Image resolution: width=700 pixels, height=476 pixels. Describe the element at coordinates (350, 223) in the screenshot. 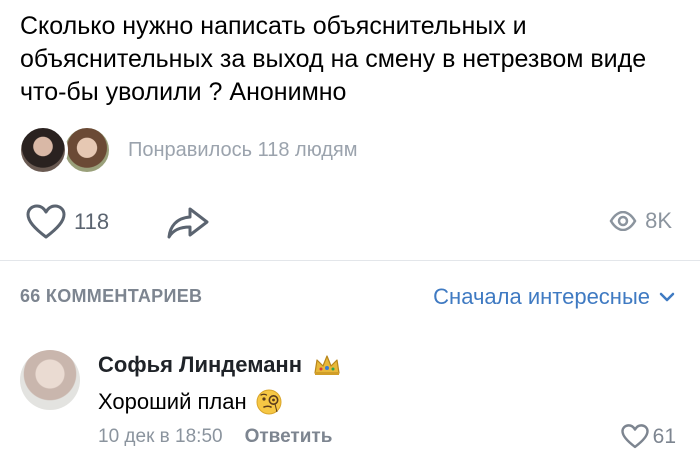

I see `post-actions: 118 8K` at that location.